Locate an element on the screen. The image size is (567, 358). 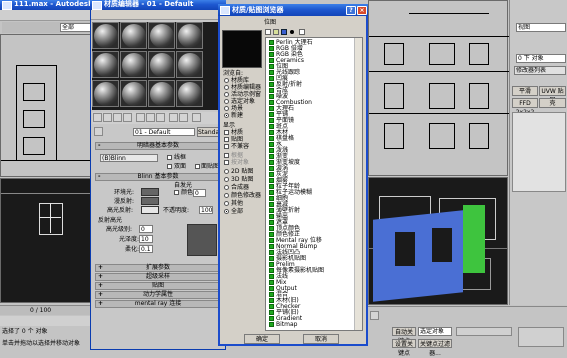
specular-color-swatch is located at coordinates (150, 210).